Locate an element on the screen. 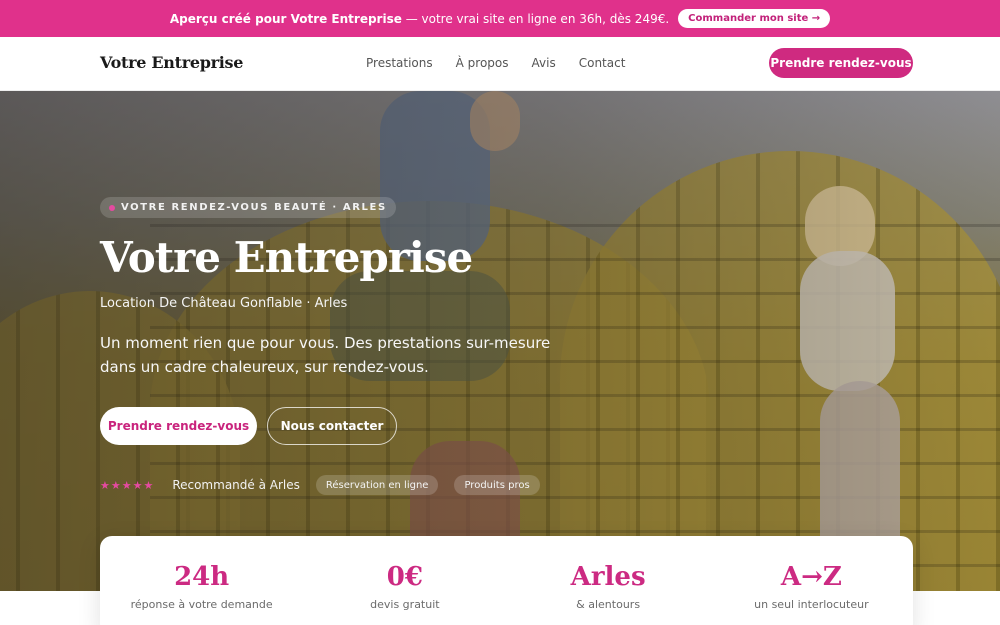  stat-response-time: 24h réponse à votre demande is located at coordinates (201, 580).